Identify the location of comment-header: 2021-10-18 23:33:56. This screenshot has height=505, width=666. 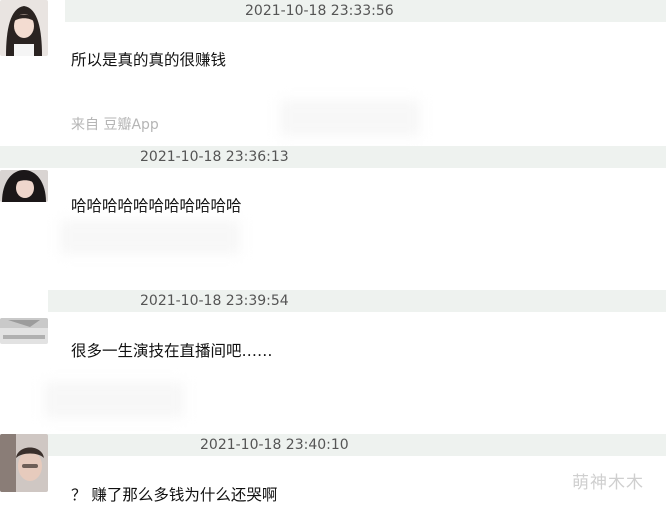
(365, 11).